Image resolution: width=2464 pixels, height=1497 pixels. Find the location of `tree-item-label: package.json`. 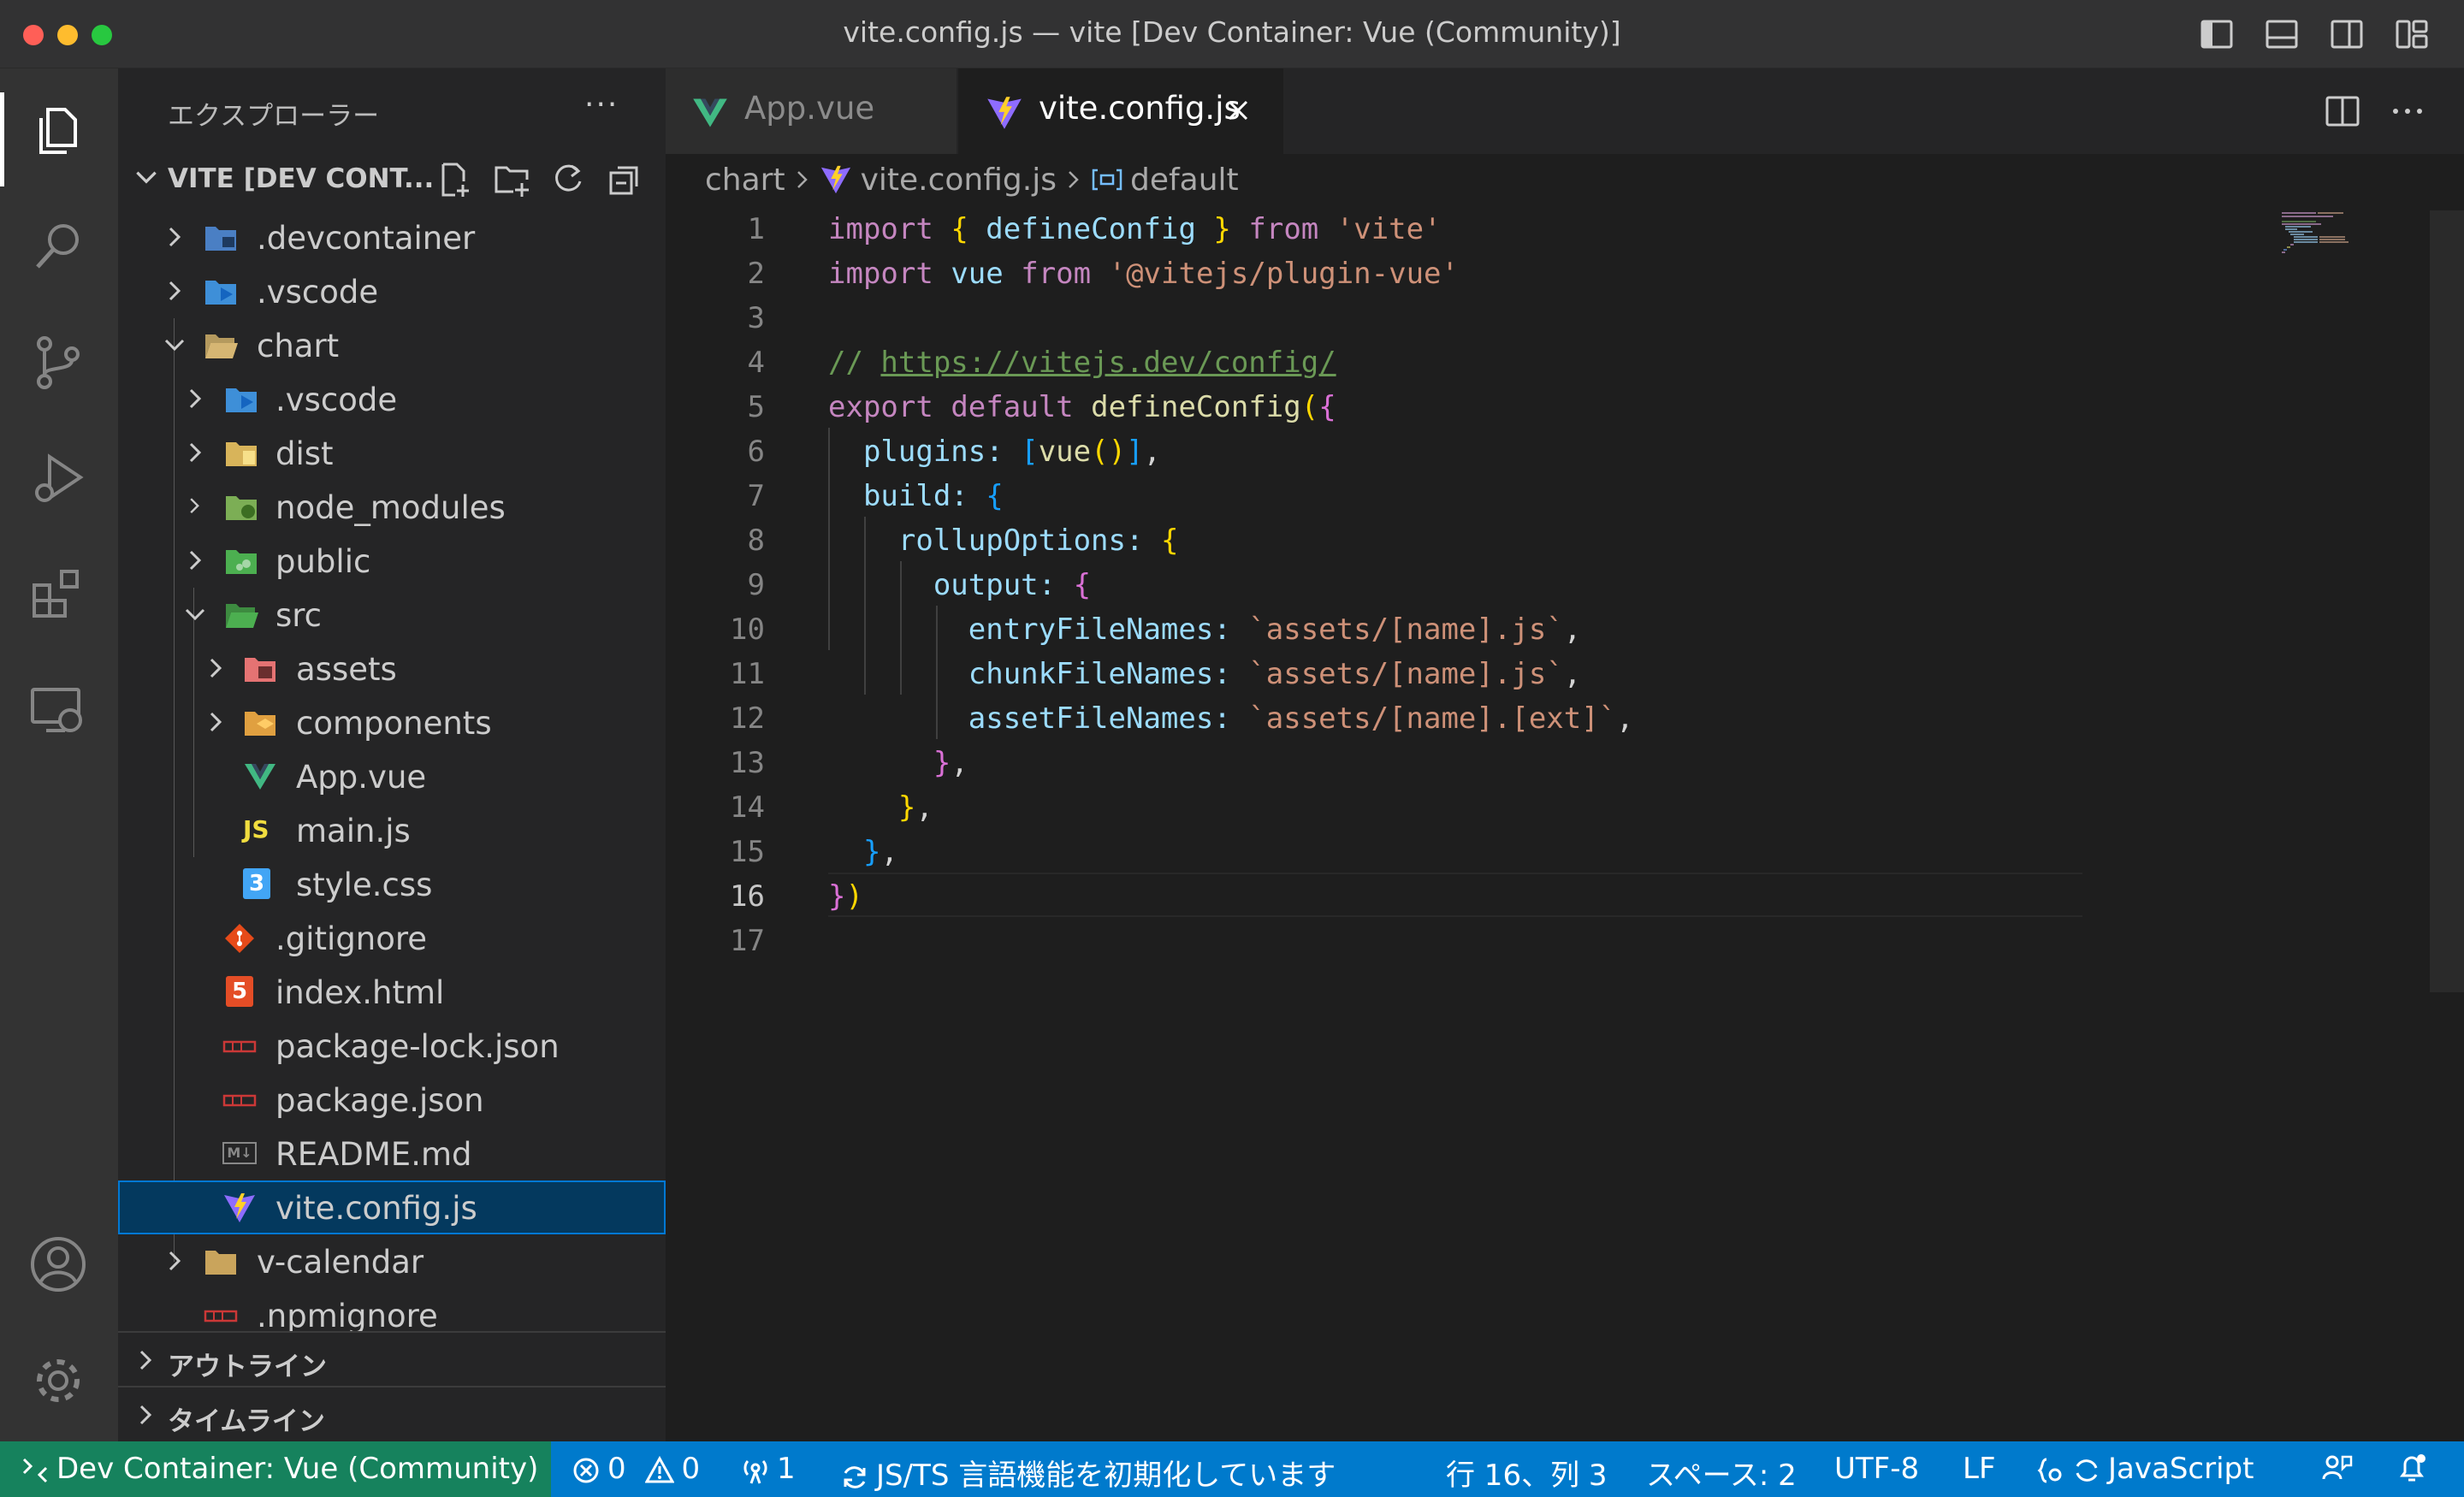

tree-item-label: package.json is located at coordinates (379, 1100).